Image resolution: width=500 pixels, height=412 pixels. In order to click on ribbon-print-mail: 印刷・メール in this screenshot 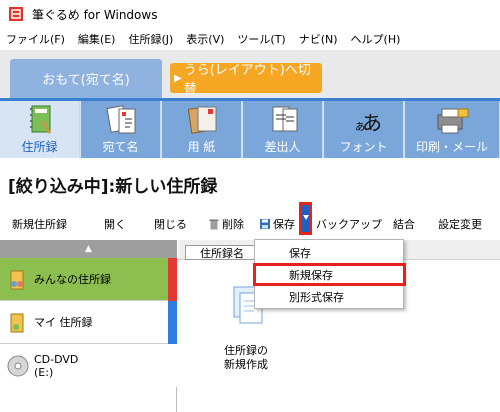, I will do `click(452, 129)`.